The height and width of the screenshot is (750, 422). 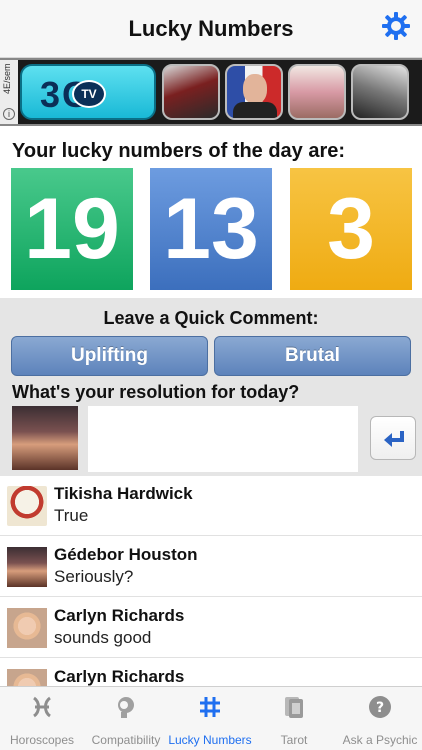 What do you see at coordinates (156, 392) in the screenshot?
I see `resolution-question: What's your resolution for today?` at bounding box center [156, 392].